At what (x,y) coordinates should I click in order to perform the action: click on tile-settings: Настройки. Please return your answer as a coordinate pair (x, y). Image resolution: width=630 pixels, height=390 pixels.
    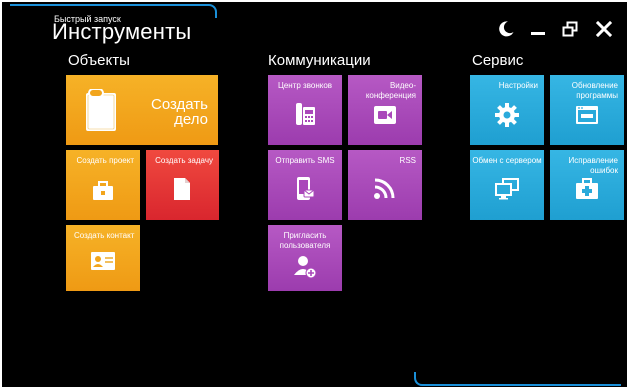
    Looking at the image, I should click on (507, 110).